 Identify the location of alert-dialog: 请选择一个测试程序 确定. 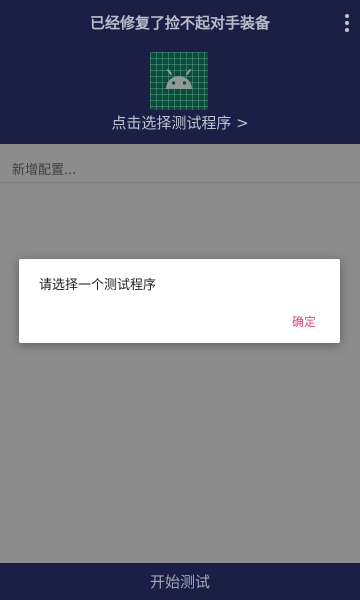
(179, 301).